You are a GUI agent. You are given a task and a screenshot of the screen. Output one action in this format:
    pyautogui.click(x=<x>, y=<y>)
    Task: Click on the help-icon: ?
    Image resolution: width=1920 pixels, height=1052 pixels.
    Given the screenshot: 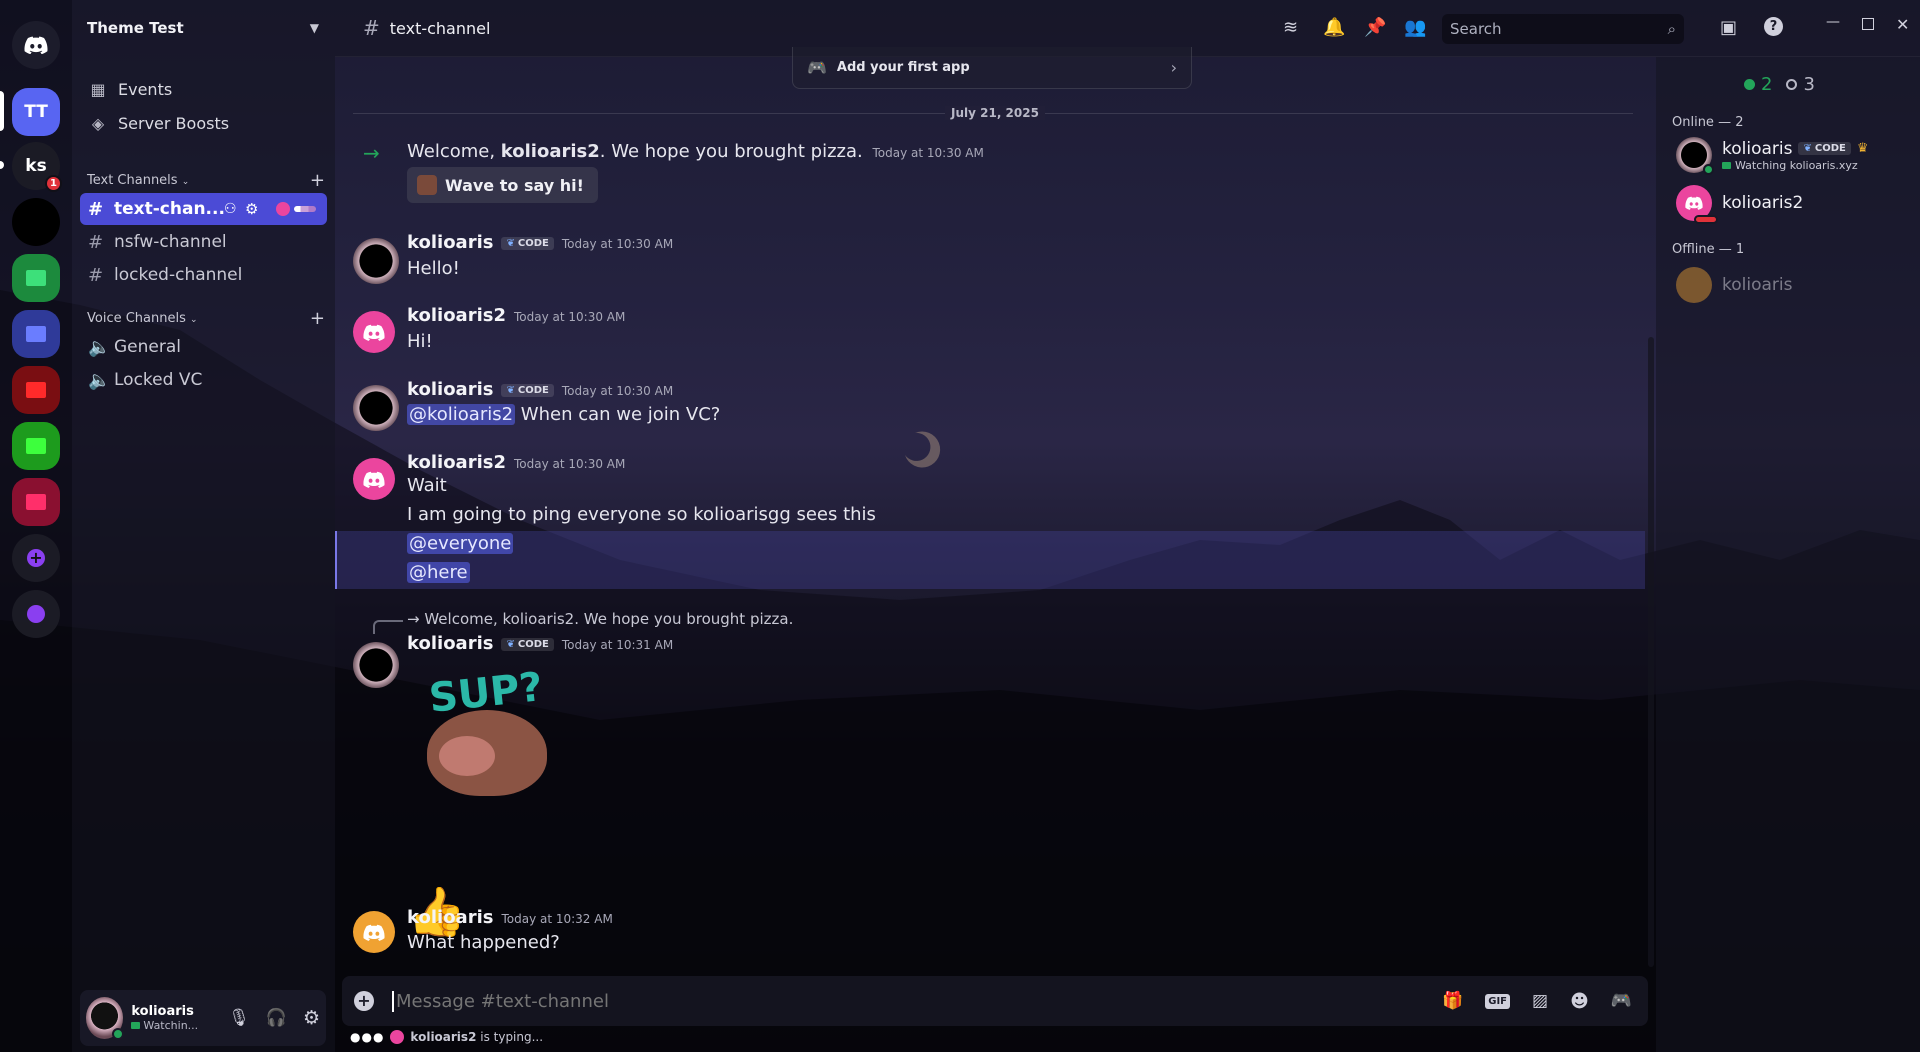 What is the action you would take?
    pyautogui.click(x=1773, y=26)
    